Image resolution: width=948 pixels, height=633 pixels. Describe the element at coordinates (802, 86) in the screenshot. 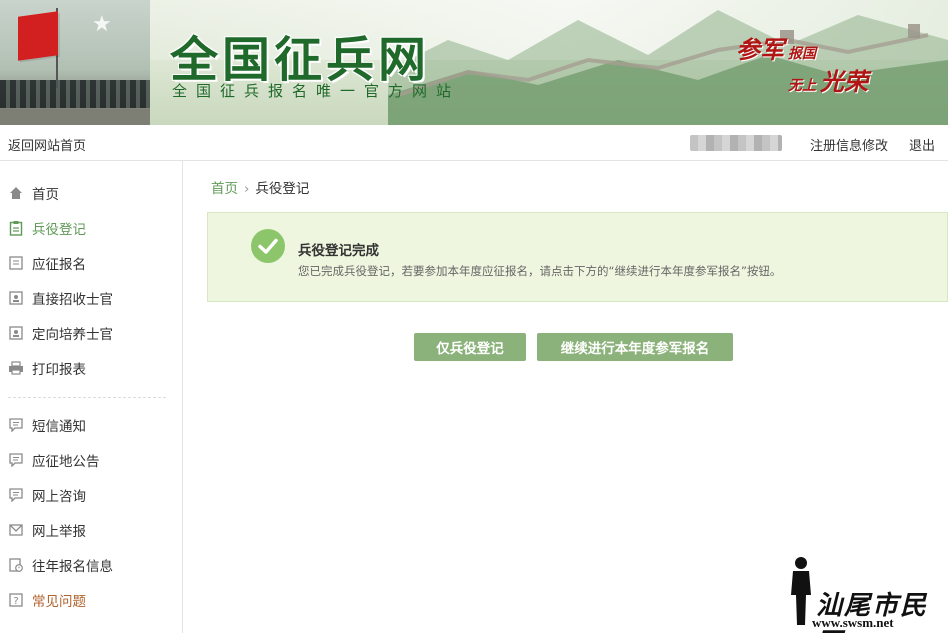

I see `slogan-line-2-small: 无上` at that location.